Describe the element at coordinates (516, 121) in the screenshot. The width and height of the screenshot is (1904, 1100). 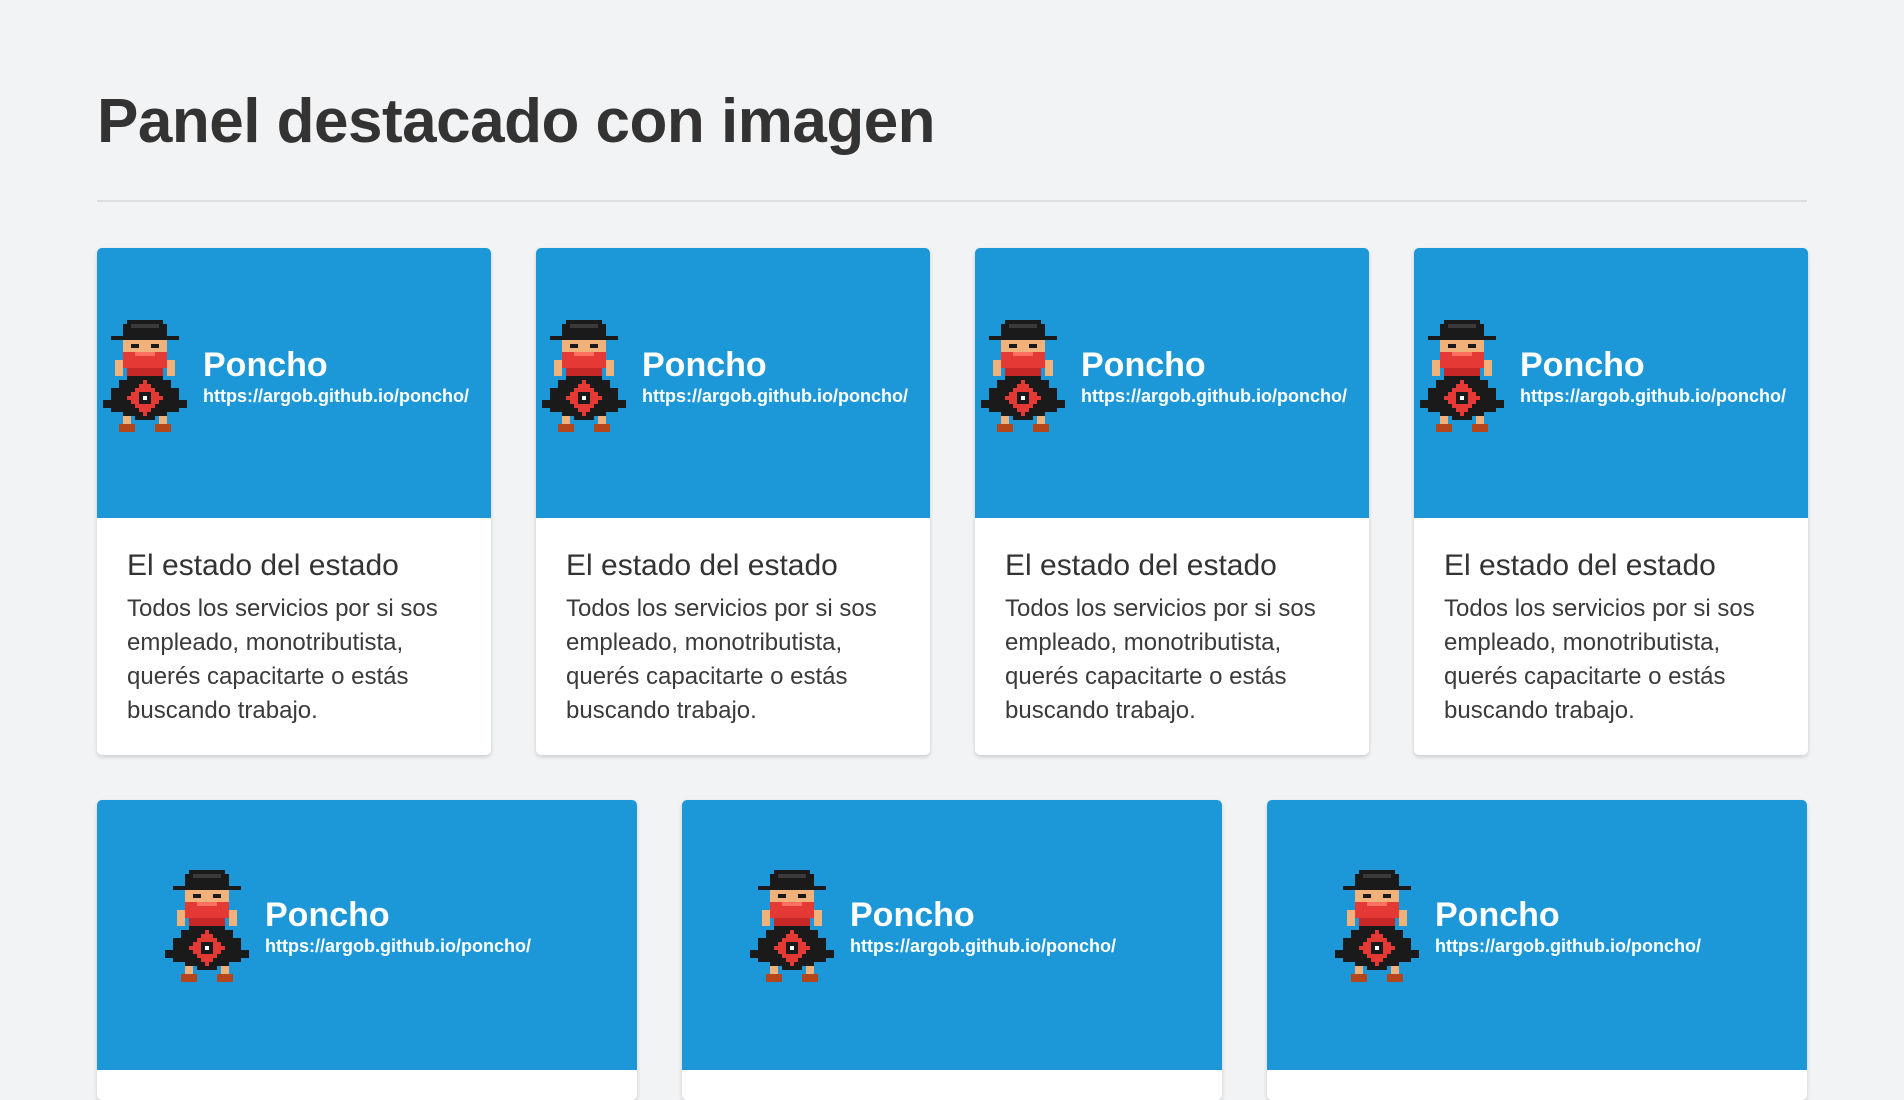
I see `page-title: Panel destacado con imagen` at that location.